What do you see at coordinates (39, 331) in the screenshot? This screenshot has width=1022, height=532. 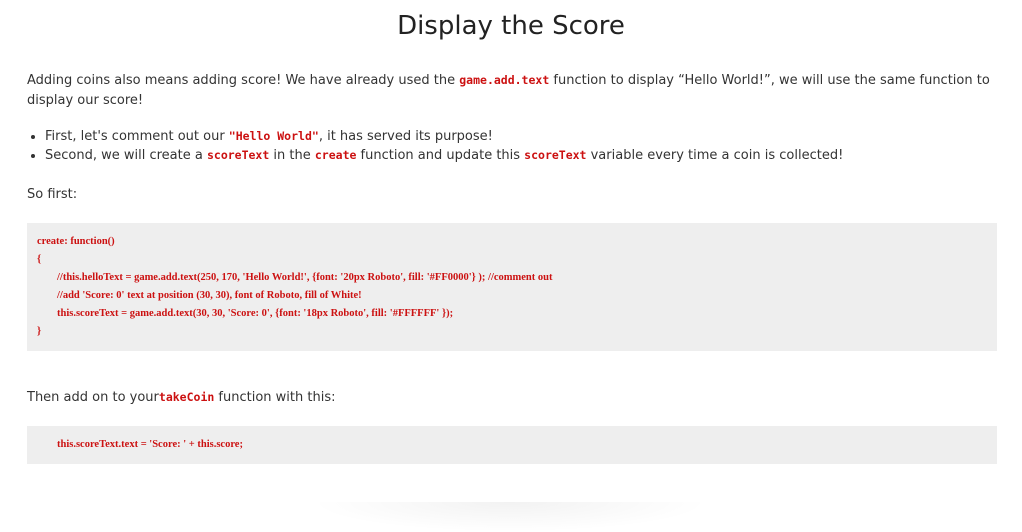 I see `code-line: }` at bounding box center [39, 331].